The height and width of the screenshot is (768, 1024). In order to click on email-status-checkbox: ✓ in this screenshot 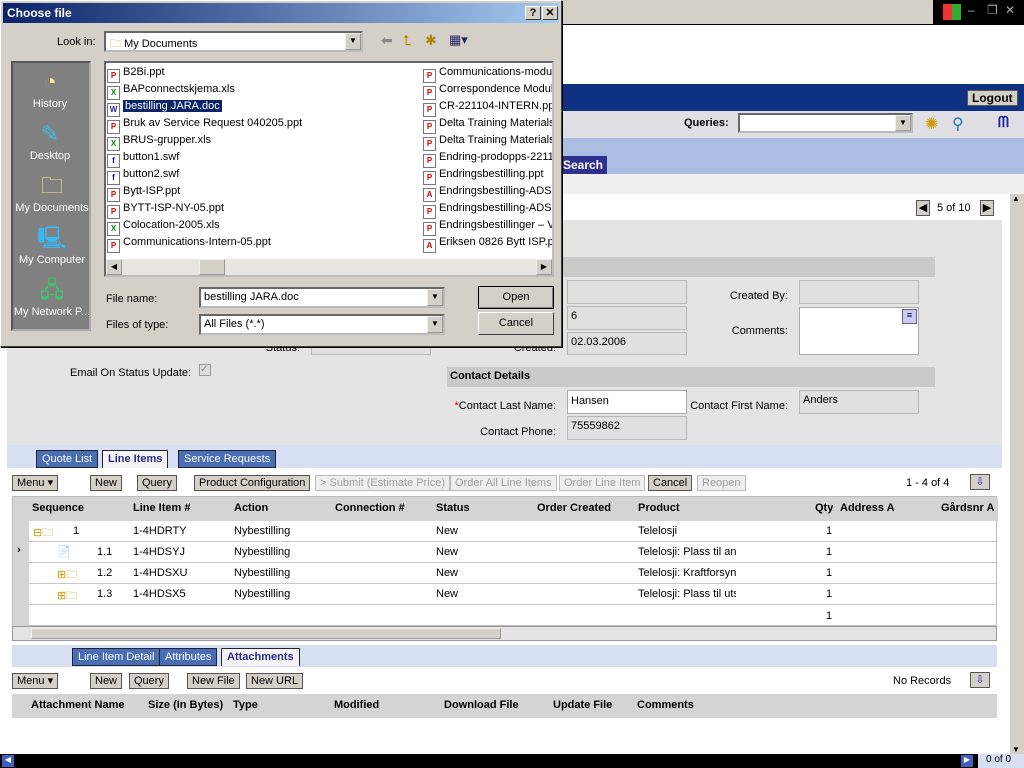, I will do `click(205, 370)`.